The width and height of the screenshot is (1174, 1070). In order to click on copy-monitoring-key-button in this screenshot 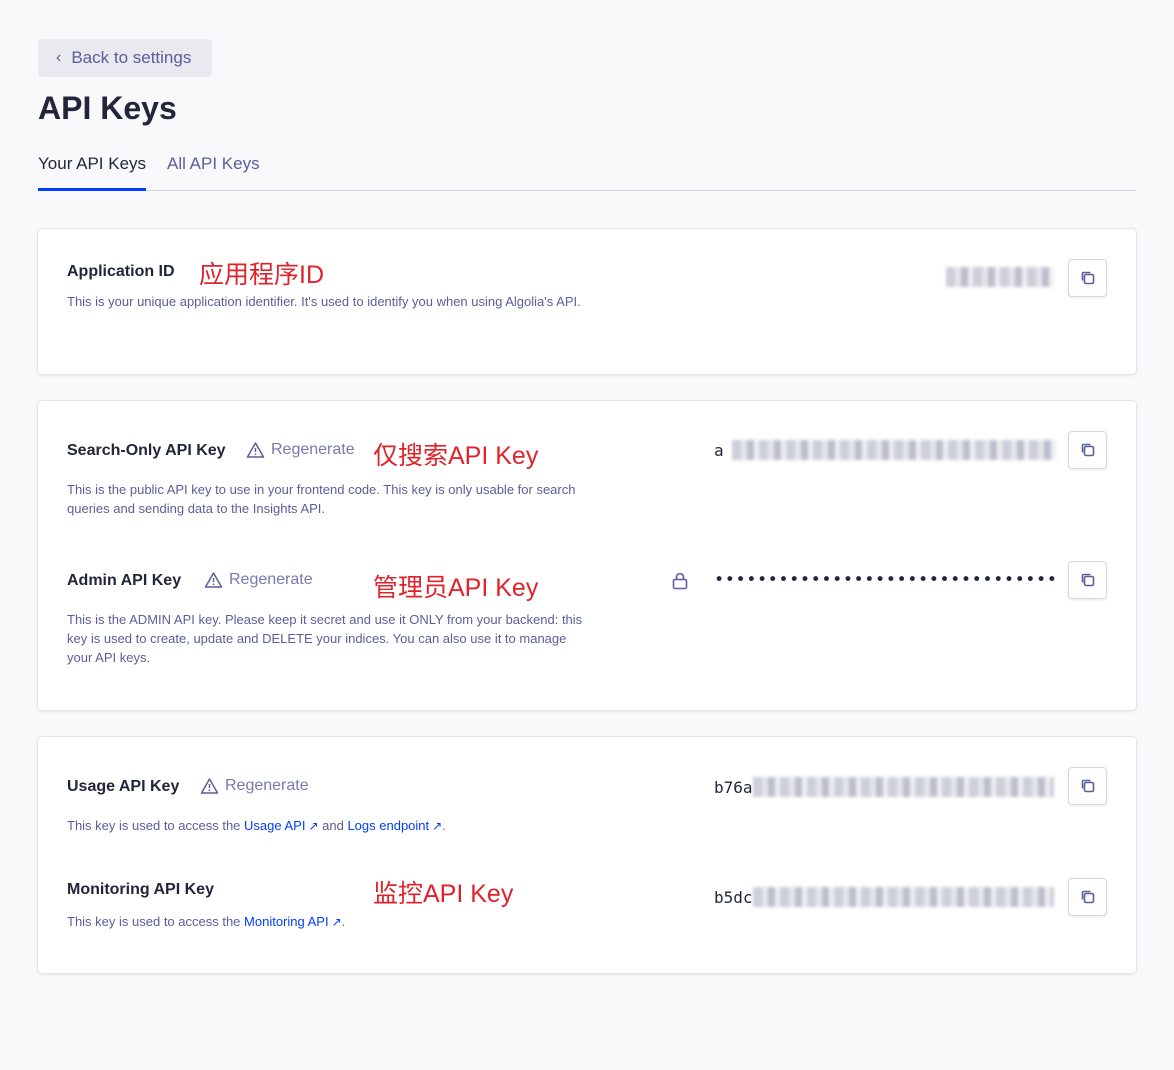, I will do `click(1087, 897)`.